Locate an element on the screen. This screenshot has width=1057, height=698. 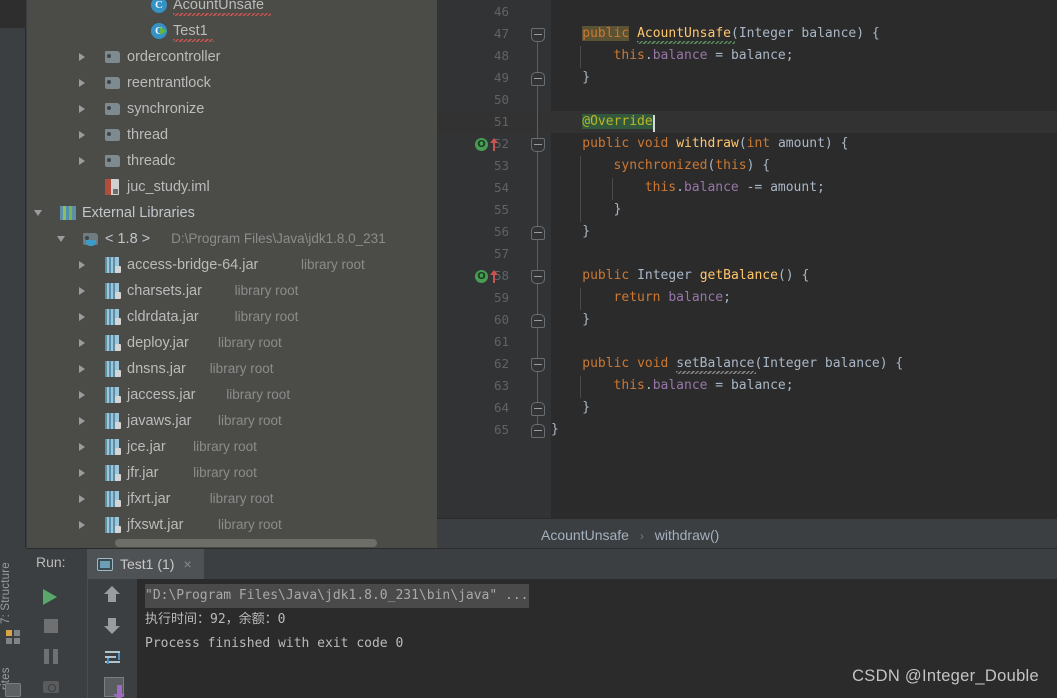
tree-item-charsets-jar: charsets.jar library root is located at coordinates (232, 291).